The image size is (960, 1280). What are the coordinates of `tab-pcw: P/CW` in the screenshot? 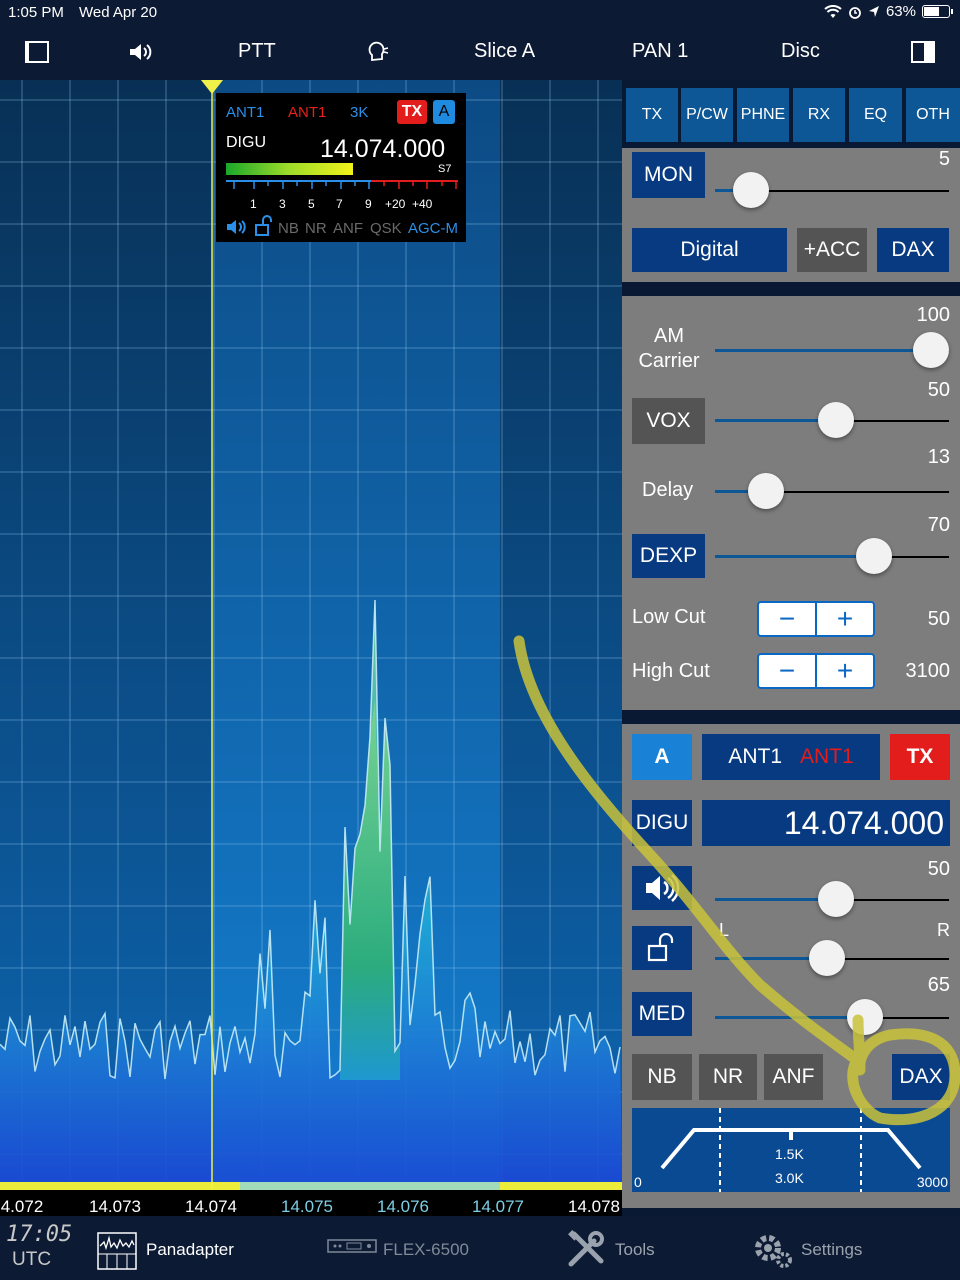 It's located at (707, 115).